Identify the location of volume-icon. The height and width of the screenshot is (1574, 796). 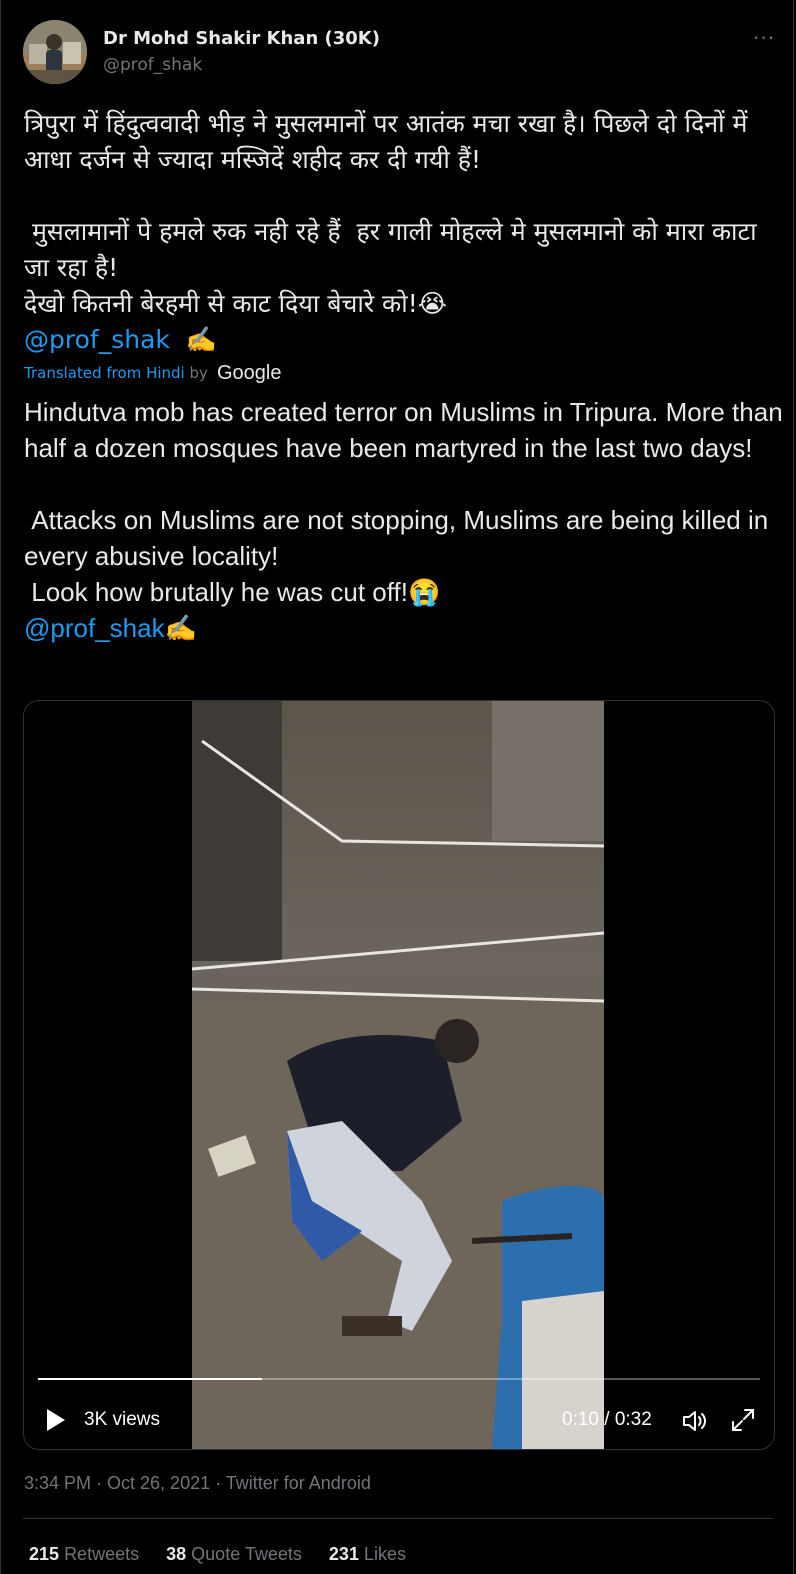
(695, 1421).